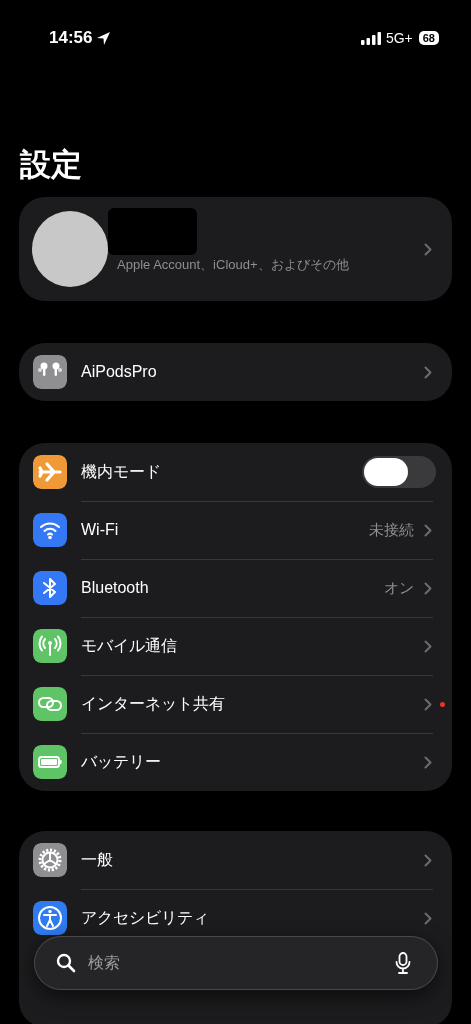 This screenshot has width=471, height=1024. Describe the element at coordinates (256, 860) in the screenshot. I see `settings-row: 一般` at that location.